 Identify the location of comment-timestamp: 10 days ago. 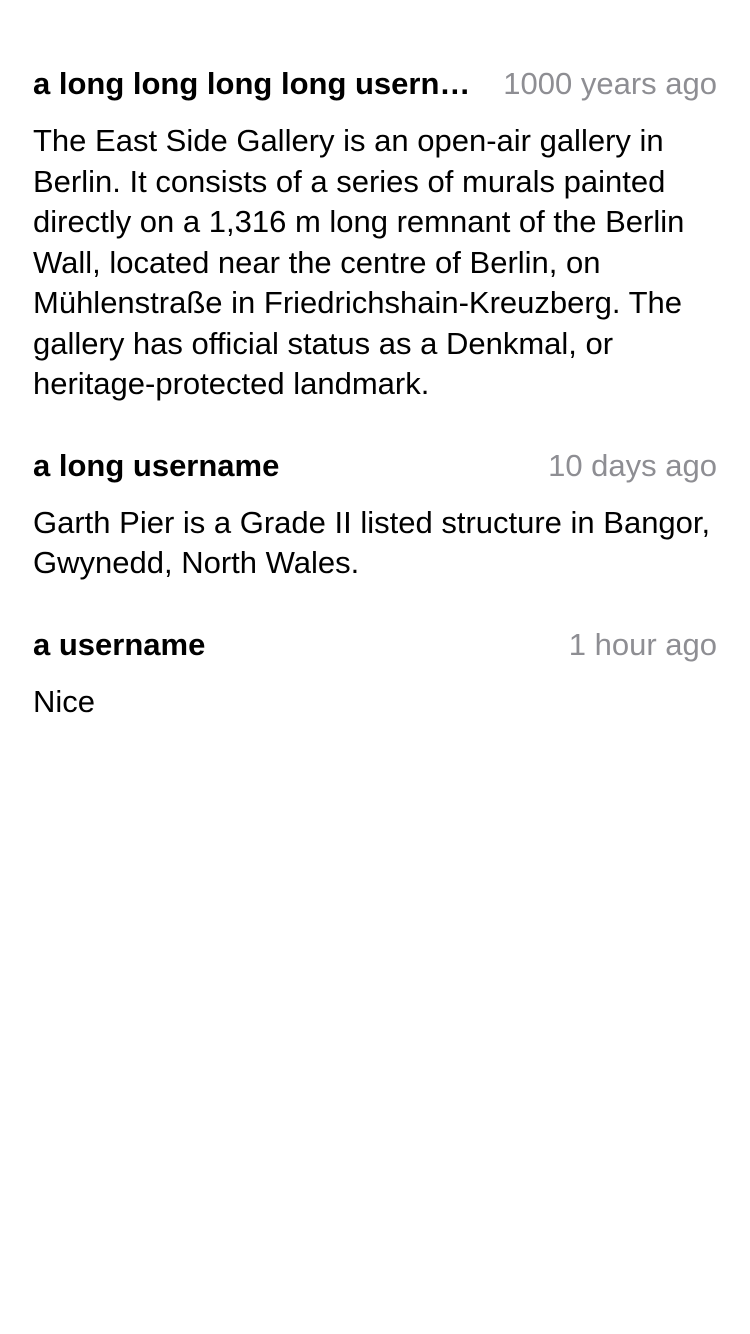
(632, 465).